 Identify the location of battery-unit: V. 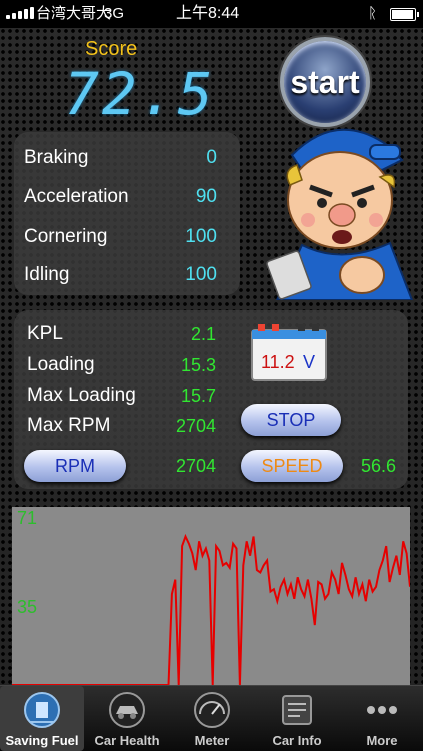
(309, 362).